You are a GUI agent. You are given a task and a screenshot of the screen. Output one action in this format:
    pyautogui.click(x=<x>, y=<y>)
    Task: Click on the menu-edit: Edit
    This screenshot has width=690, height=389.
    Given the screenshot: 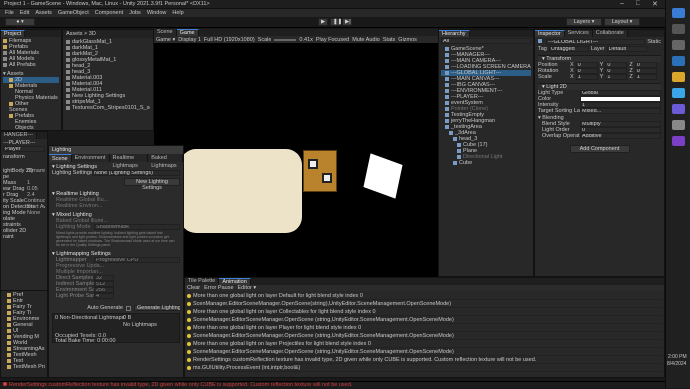 What is the action you would take?
    pyautogui.click(x=24, y=13)
    